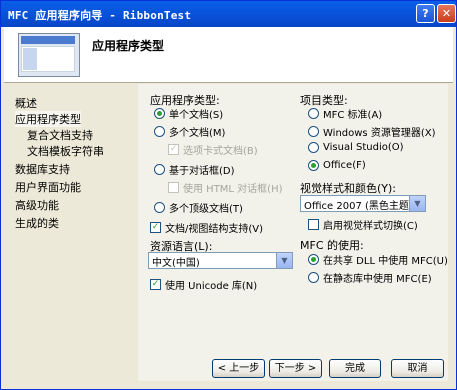 This screenshot has height=390, width=457. What do you see at coordinates (37, 223) in the screenshot?
I see `nav-generated-classes: 生成的类` at bounding box center [37, 223].